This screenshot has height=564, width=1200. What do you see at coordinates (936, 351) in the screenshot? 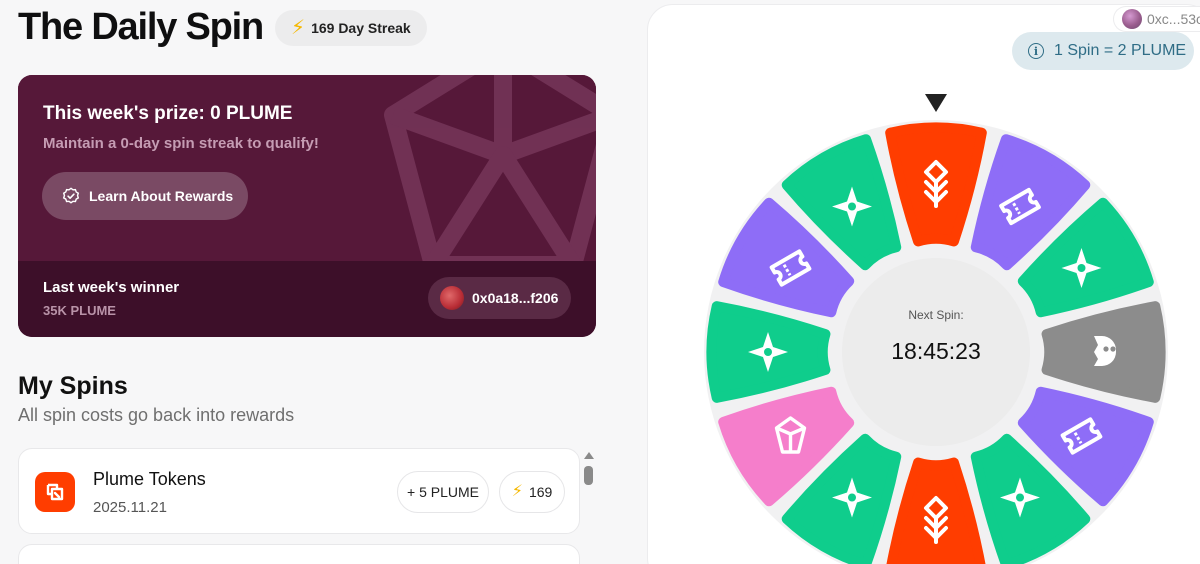
I see `next-spin-countdown: 18:45:23` at bounding box center [936, 351].